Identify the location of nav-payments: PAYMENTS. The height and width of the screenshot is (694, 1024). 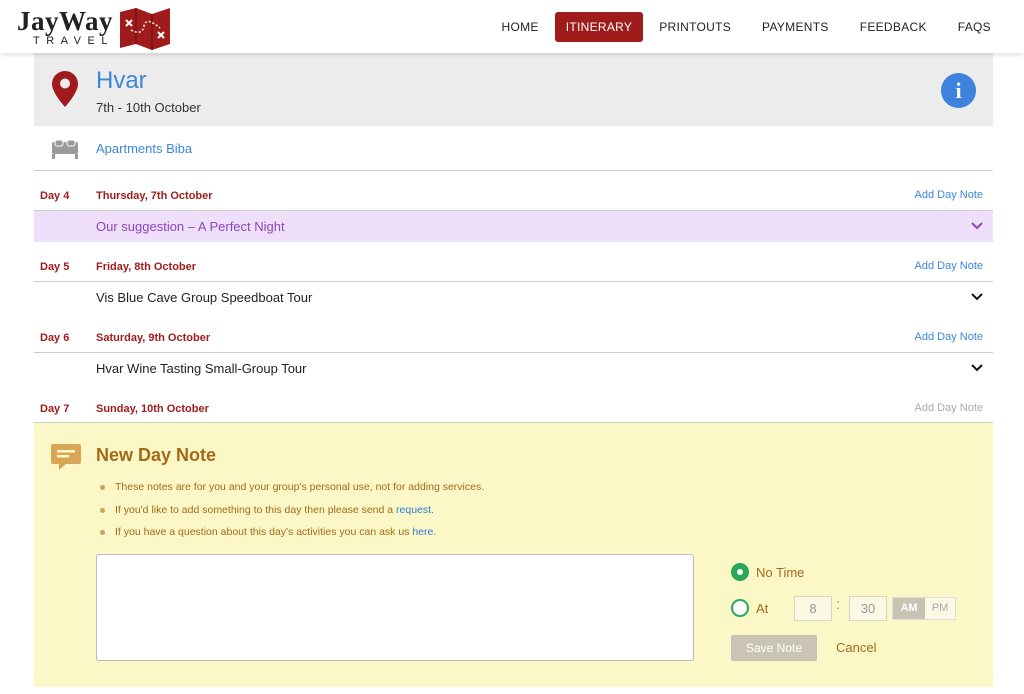
(795, 27).